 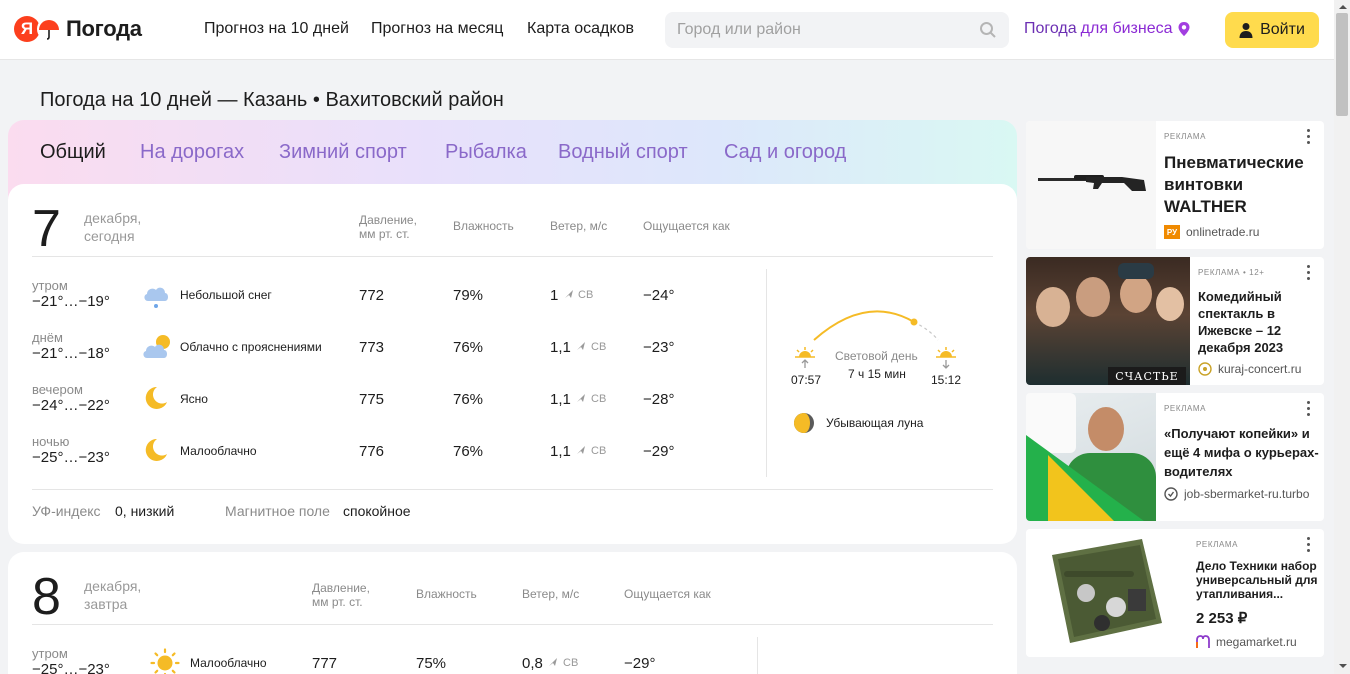 I want to click on daypart-label: вечером, so click(x=57, y=389).